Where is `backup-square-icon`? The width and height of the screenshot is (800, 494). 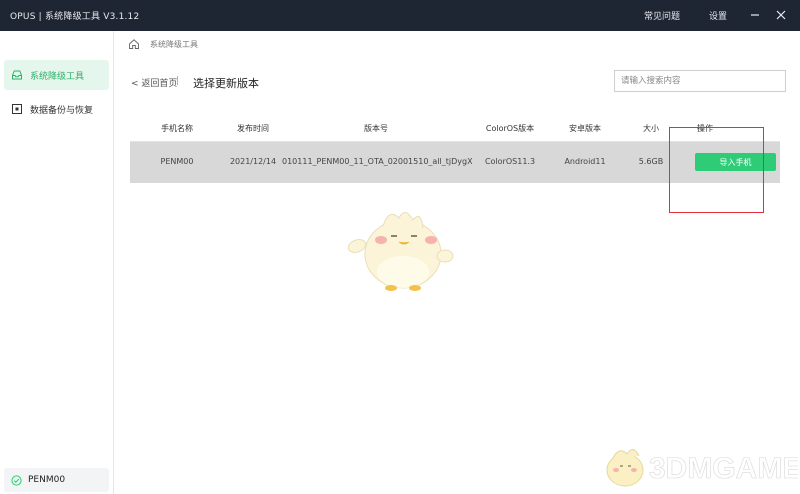
backup-square-icon is located at coordinates (17, 109).